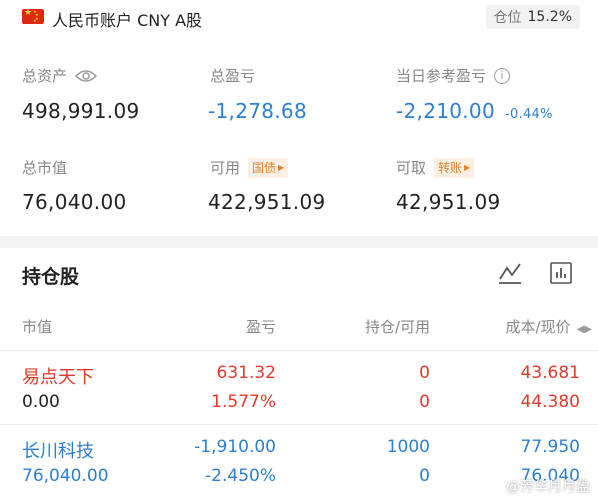 The height and width of the screenshot is (500, 598). Describe the element at coordinates (58, 376) in the screenshot. I see `stock-name: 易点天下` at that location.